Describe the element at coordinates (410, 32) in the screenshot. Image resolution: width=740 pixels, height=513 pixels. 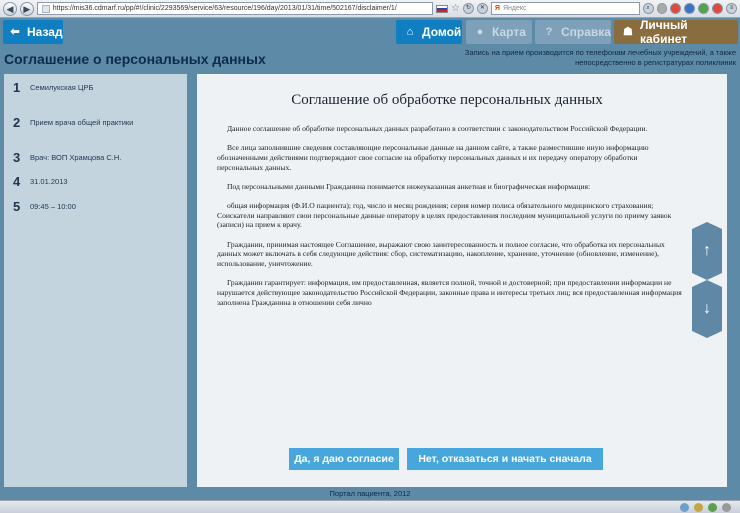
I see `home-icon: ⌂` at that location.